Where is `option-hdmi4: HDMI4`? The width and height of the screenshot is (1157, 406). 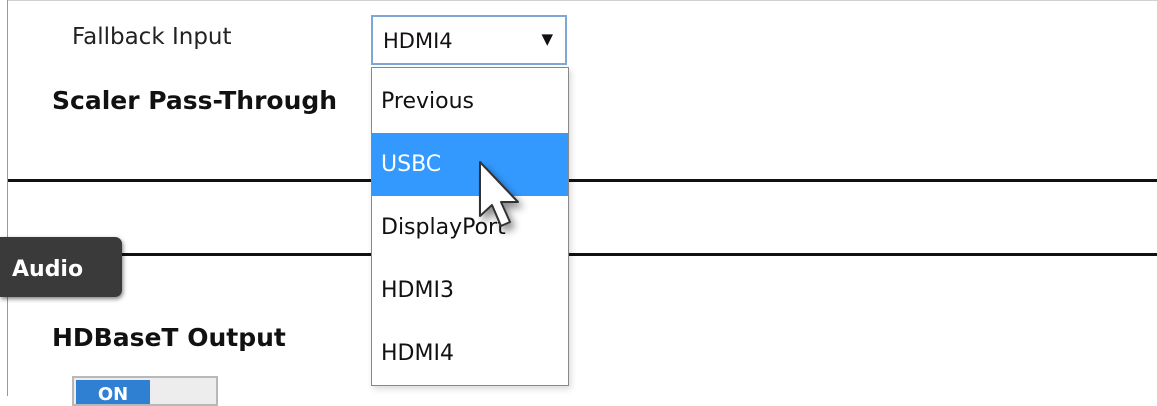
option-hdmi4: HDMI4 is located at coordinates (470, 353).